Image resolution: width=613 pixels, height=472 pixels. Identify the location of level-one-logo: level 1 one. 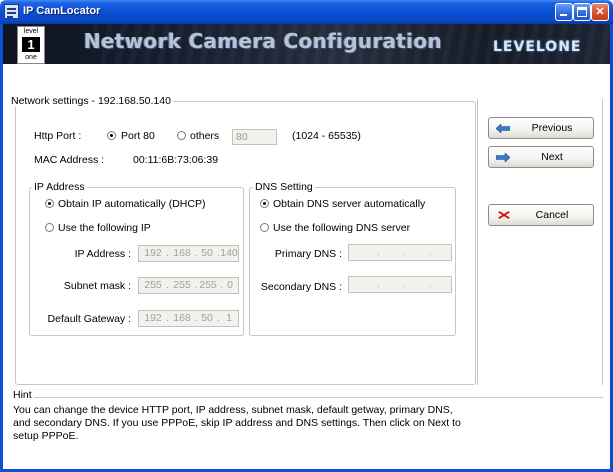
(31, 45).